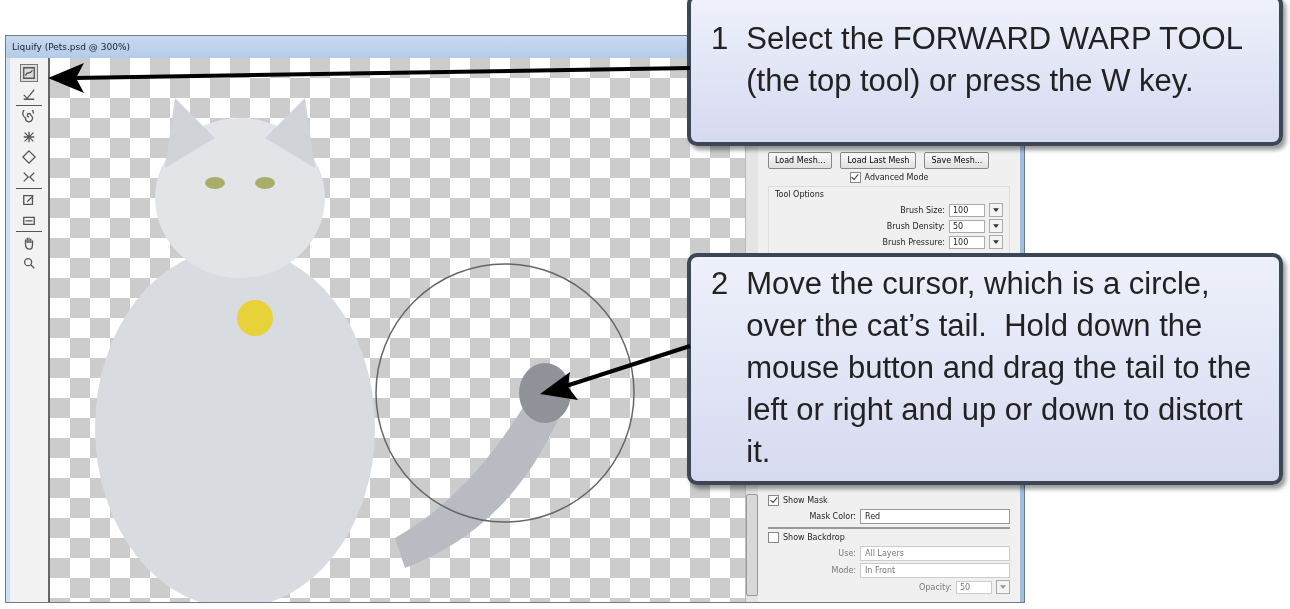 The width and height of the screenshot is (1290, 609). What do you see at coordinates (800, 194) in the screenshot?
I see `group-title: Tool Options` at bounding box center [800, 194].